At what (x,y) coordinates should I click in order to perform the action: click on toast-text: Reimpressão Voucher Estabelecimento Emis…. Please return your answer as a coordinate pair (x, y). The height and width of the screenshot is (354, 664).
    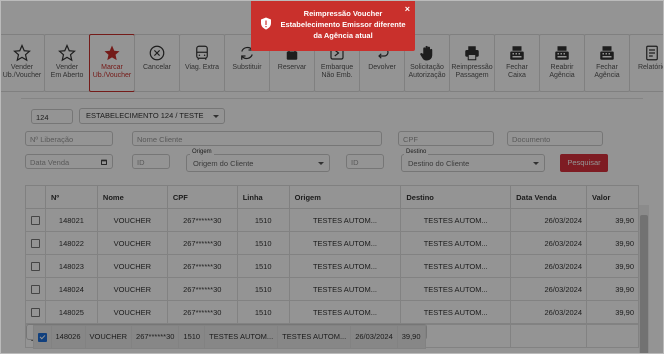
    Looking at the image, I should click on (343, 24).